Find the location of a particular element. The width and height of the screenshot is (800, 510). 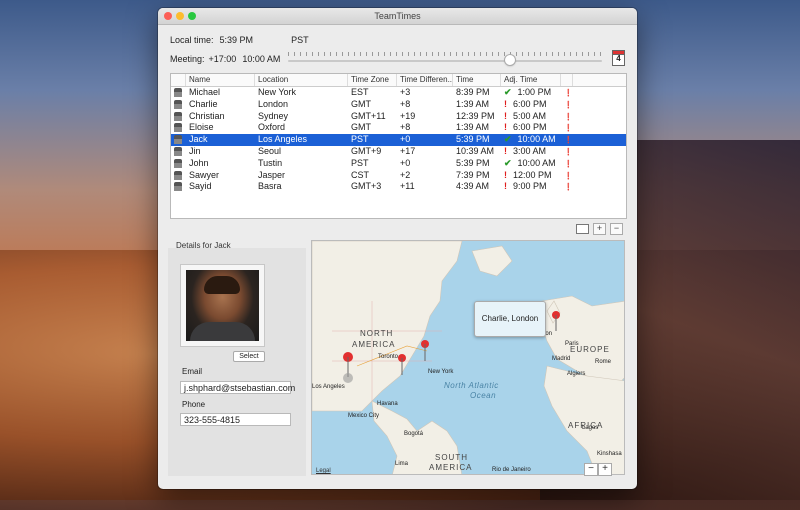

cell-adj-time: ! 9:00 PM is located at coordinates (531, 187).